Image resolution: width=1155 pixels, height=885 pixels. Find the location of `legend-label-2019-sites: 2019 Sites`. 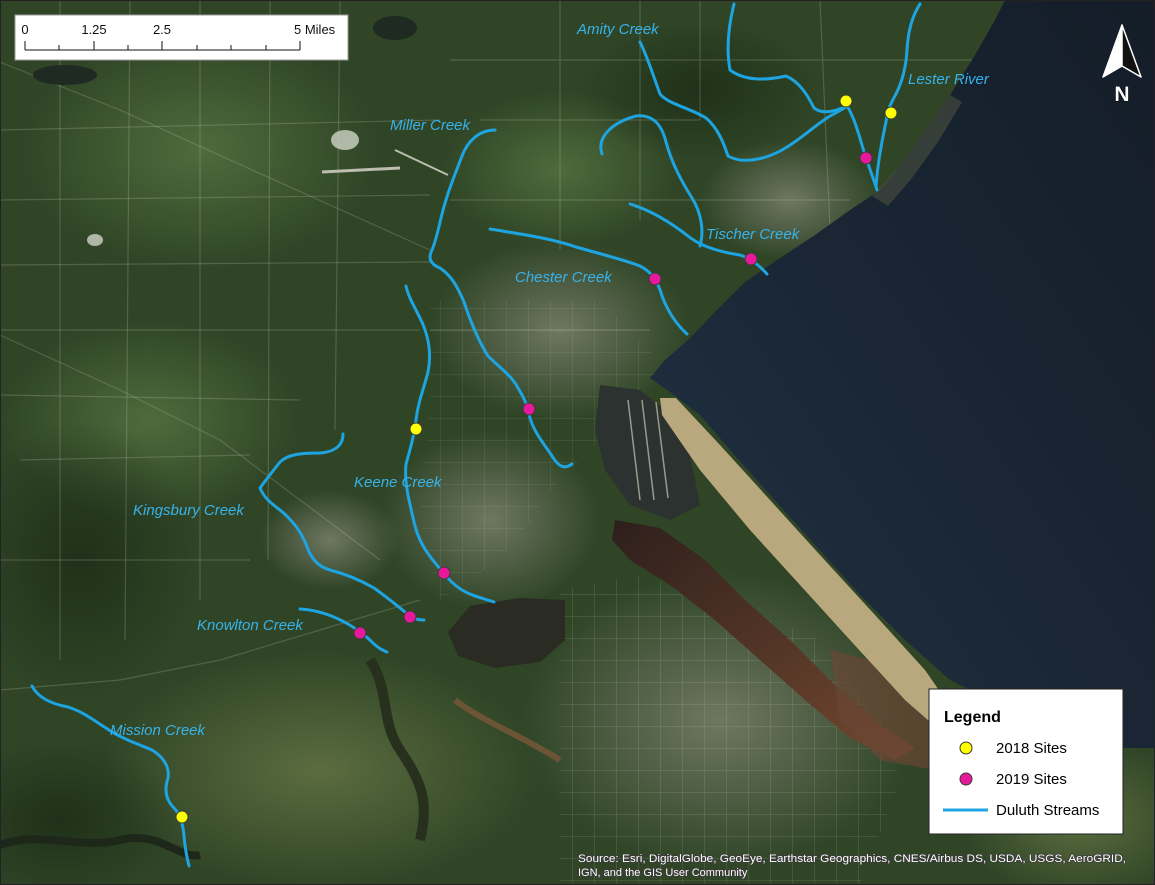

legend-label-2019-sites: 2019 Sites is located at coordinates (1031, 779).